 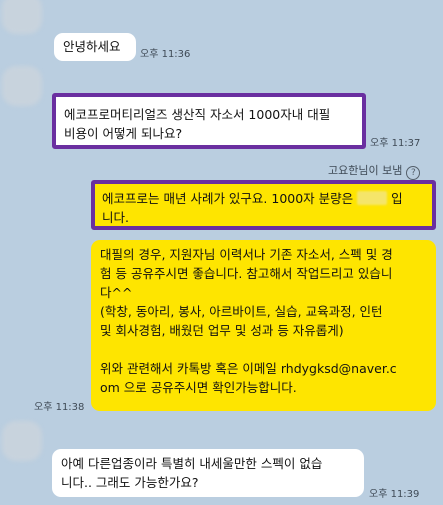 I want to click on message-line: (학창, 동아리, 봉사, 아르바이트, 실습, 교육과정, 인턴, so click(x=241, y=311).